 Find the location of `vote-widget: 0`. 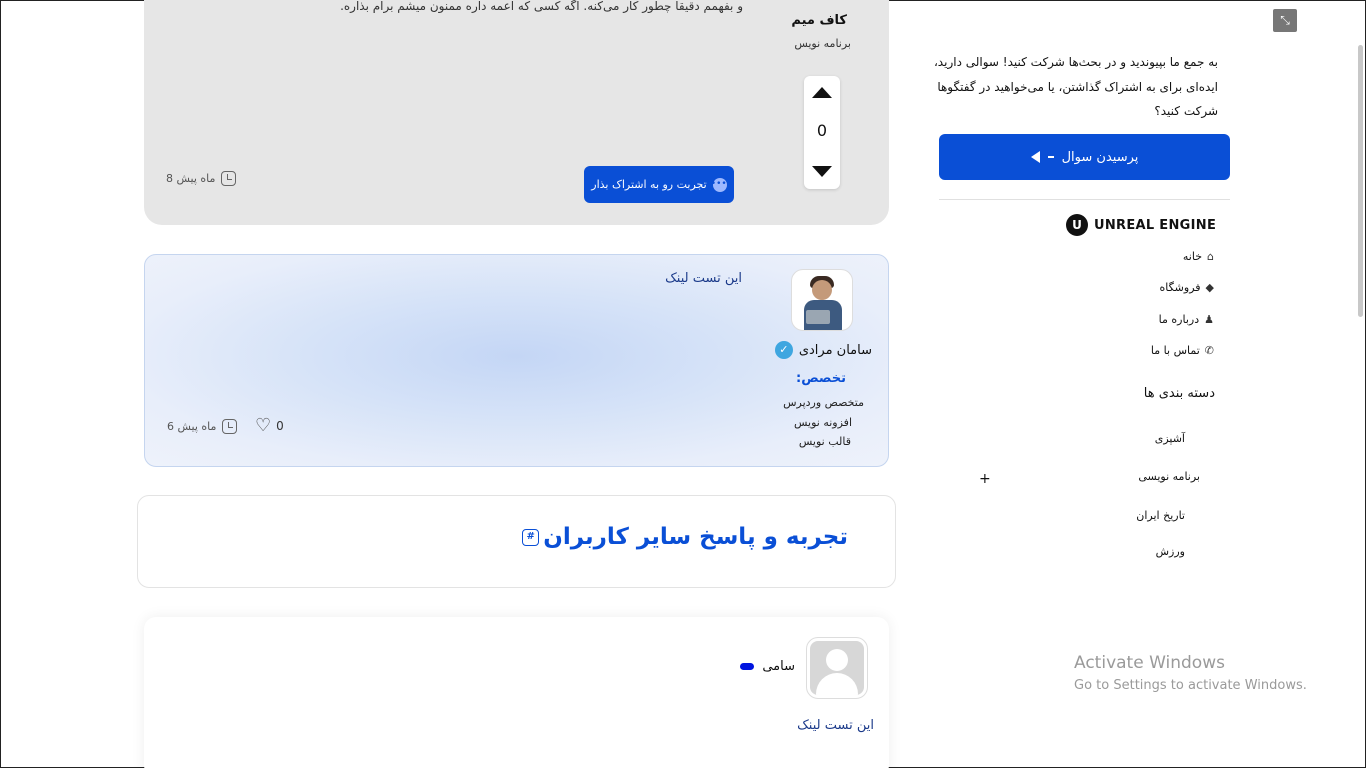

vote-widget: 0 is located at coordinates (822, 132).